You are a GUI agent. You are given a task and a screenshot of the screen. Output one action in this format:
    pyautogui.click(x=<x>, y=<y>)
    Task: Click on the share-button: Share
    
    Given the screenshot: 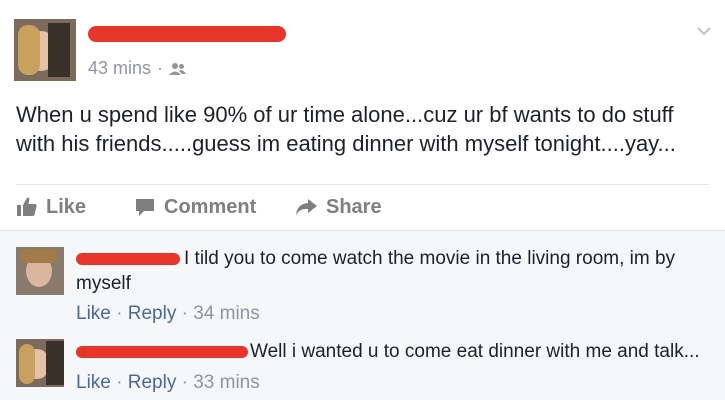 What is the action you would take?
    pyautogui.click(x=338, y=207)
    